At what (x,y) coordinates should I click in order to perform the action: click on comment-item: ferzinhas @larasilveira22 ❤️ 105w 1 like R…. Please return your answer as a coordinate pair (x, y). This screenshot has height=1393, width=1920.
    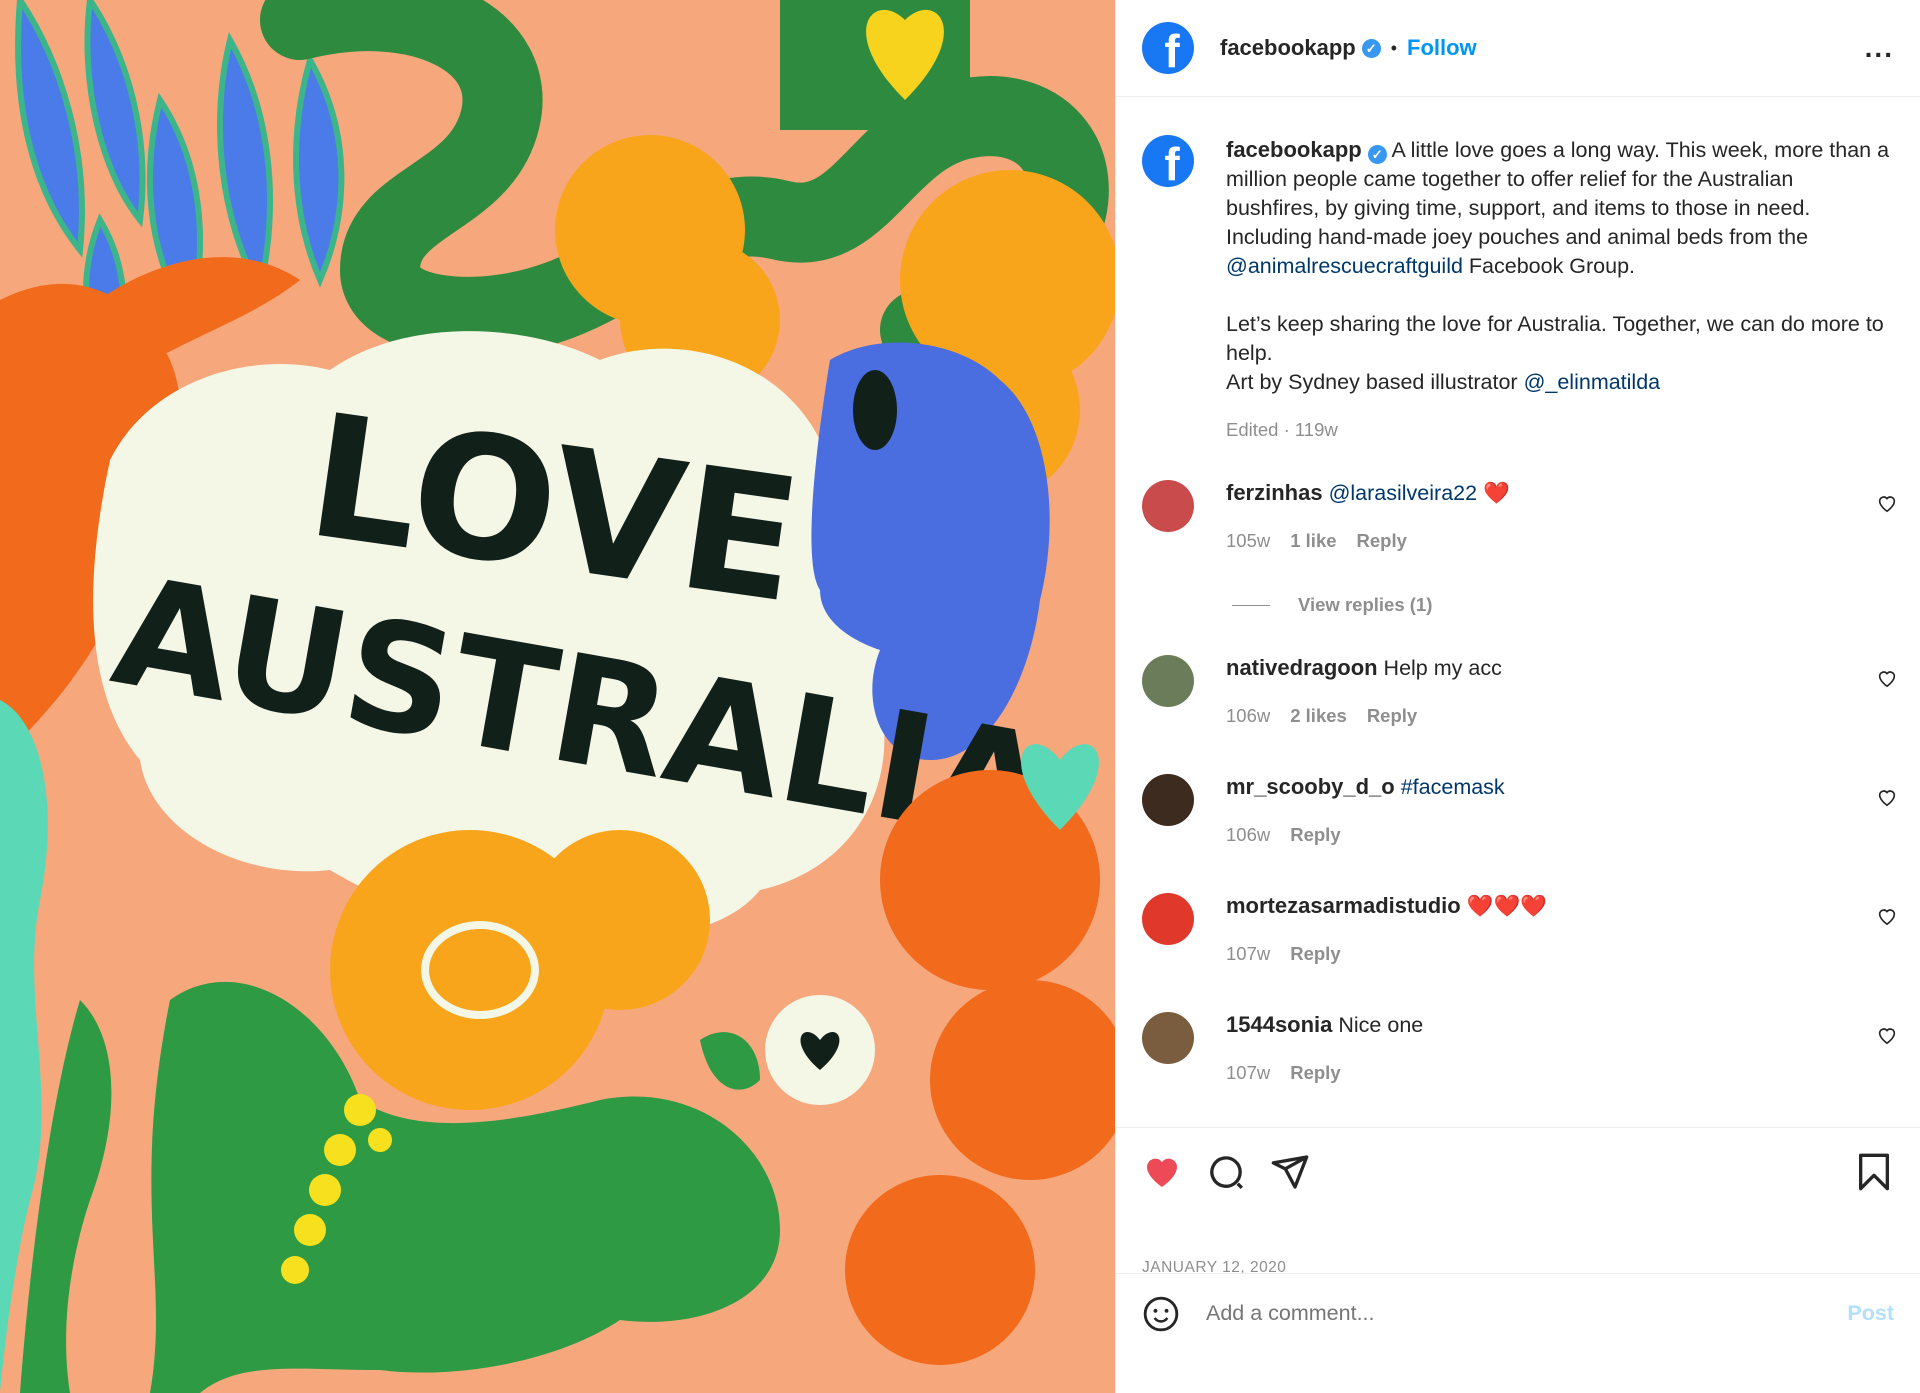
    Looking at the image, I should click on (1518, 516).